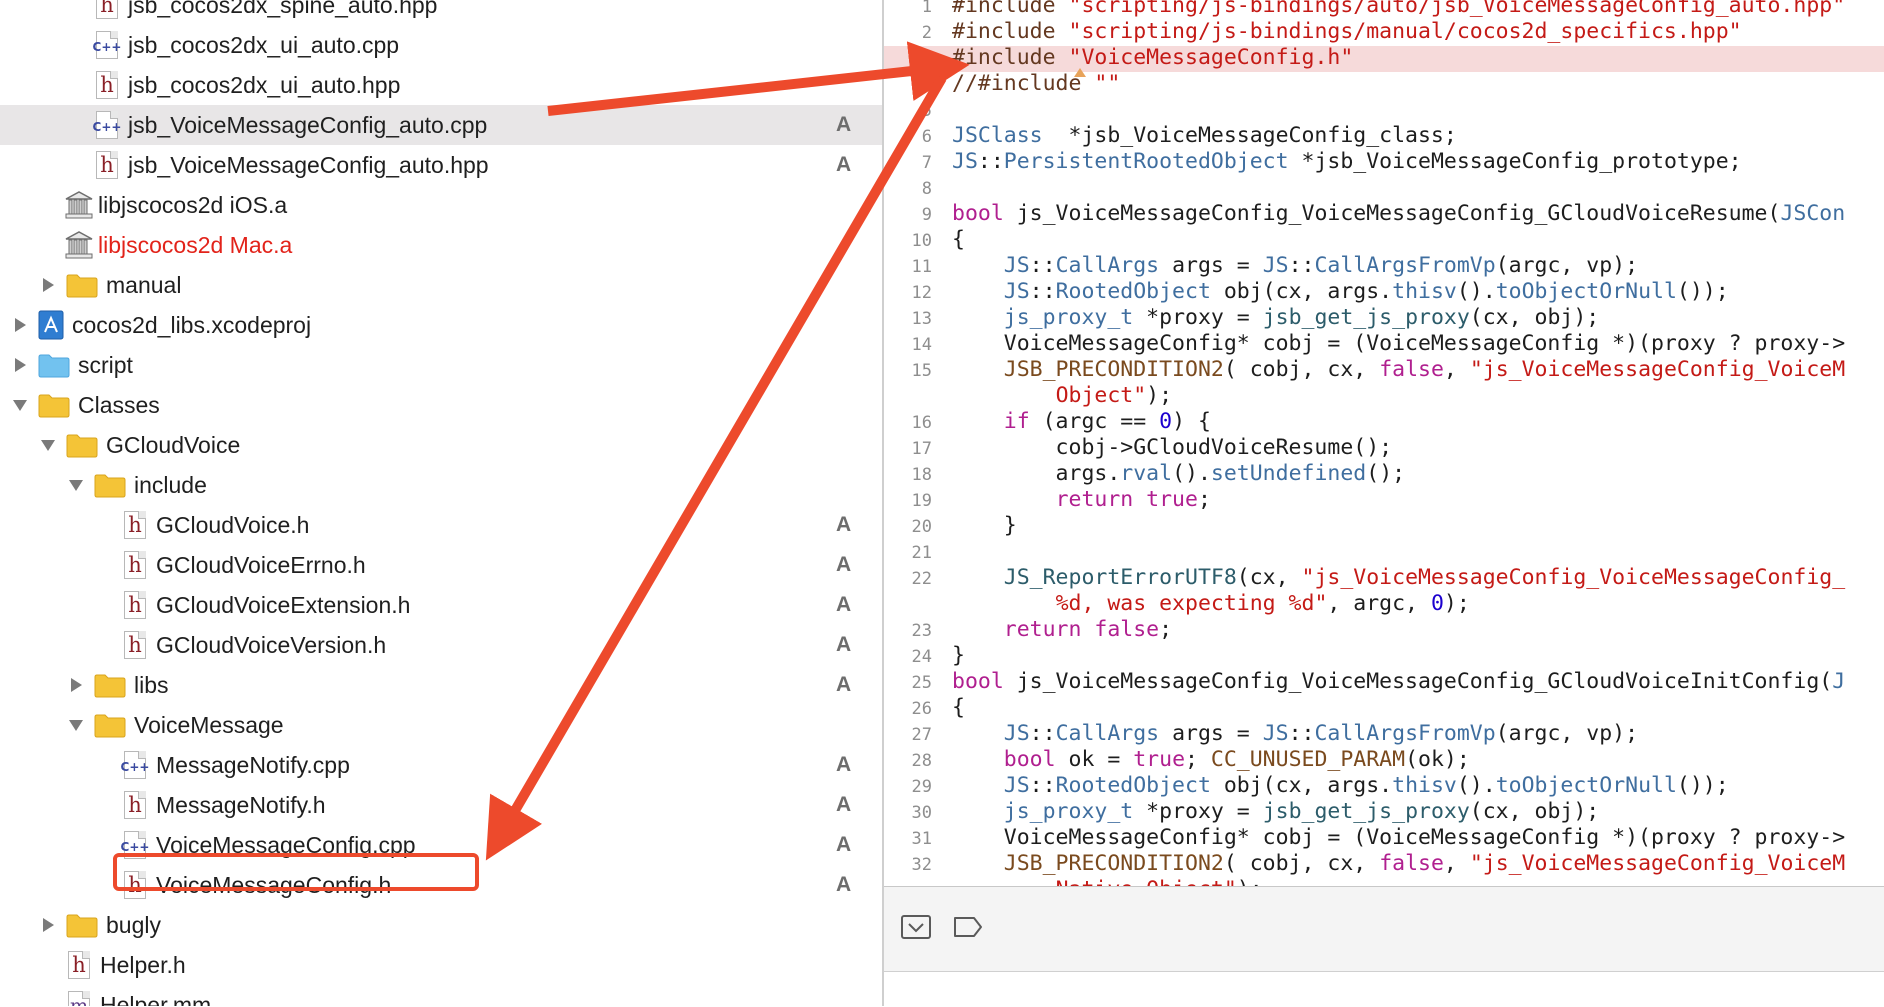  Describe the element at coordinates (195, 245) in the screenshot. I see `navigator-row-label: libjscocos2d Mac.a` at that location.